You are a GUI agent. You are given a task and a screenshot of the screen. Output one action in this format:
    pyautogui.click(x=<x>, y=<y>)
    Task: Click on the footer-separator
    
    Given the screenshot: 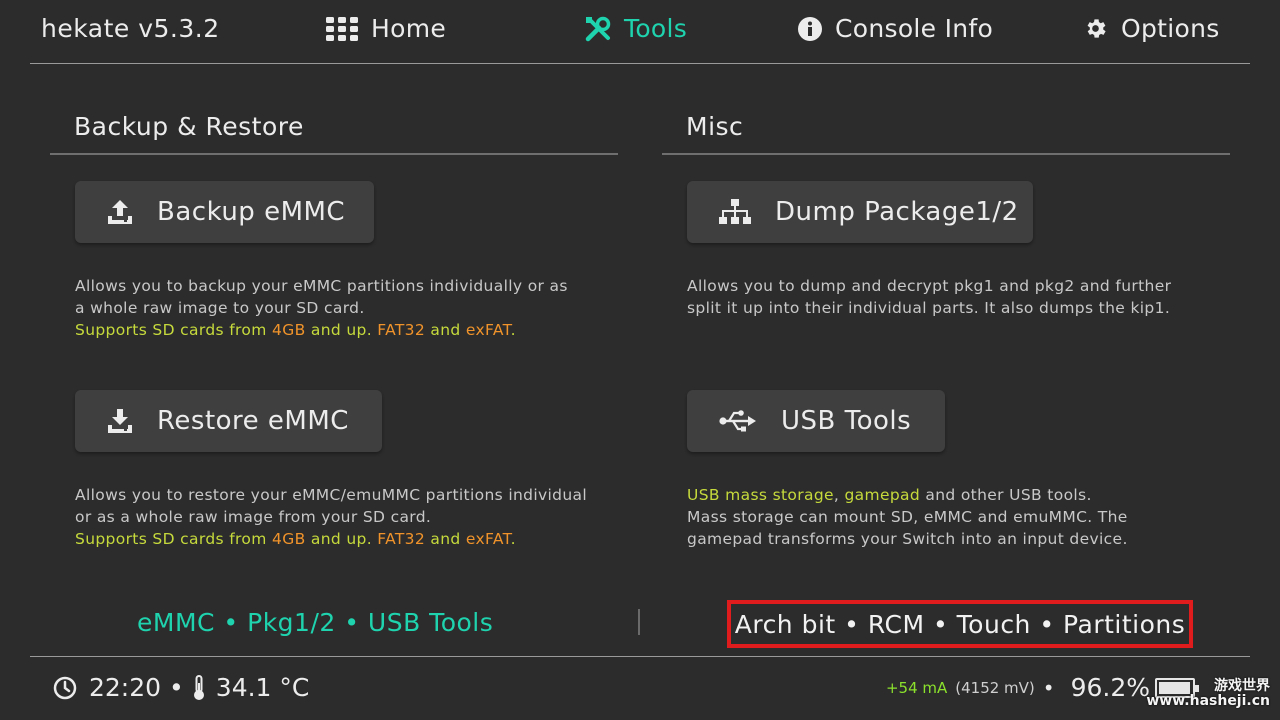 What is the action you would take?
    pyautogui.click(x=639, y=622)
    